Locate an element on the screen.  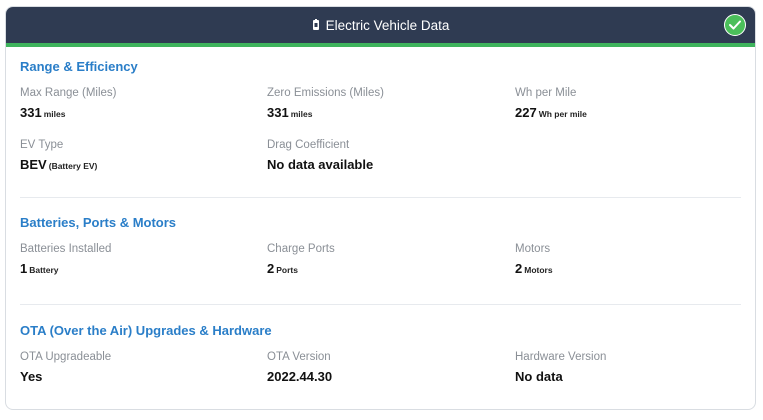
field-ota-upgradeable: OTA Upgradeable Yes is located at coordinates (140, 367).